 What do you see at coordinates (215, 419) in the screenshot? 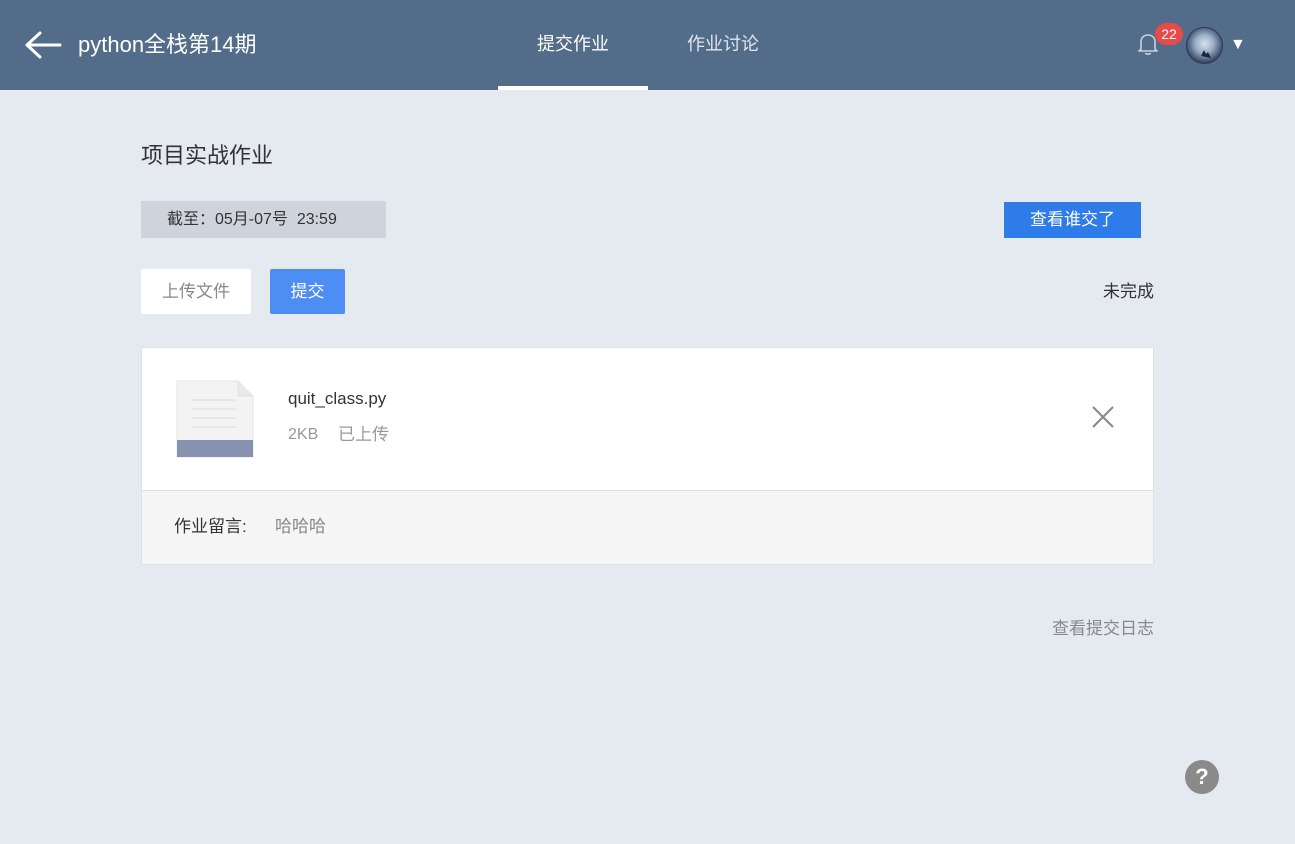
I see `document-icon` at bounding box center [215, 419].